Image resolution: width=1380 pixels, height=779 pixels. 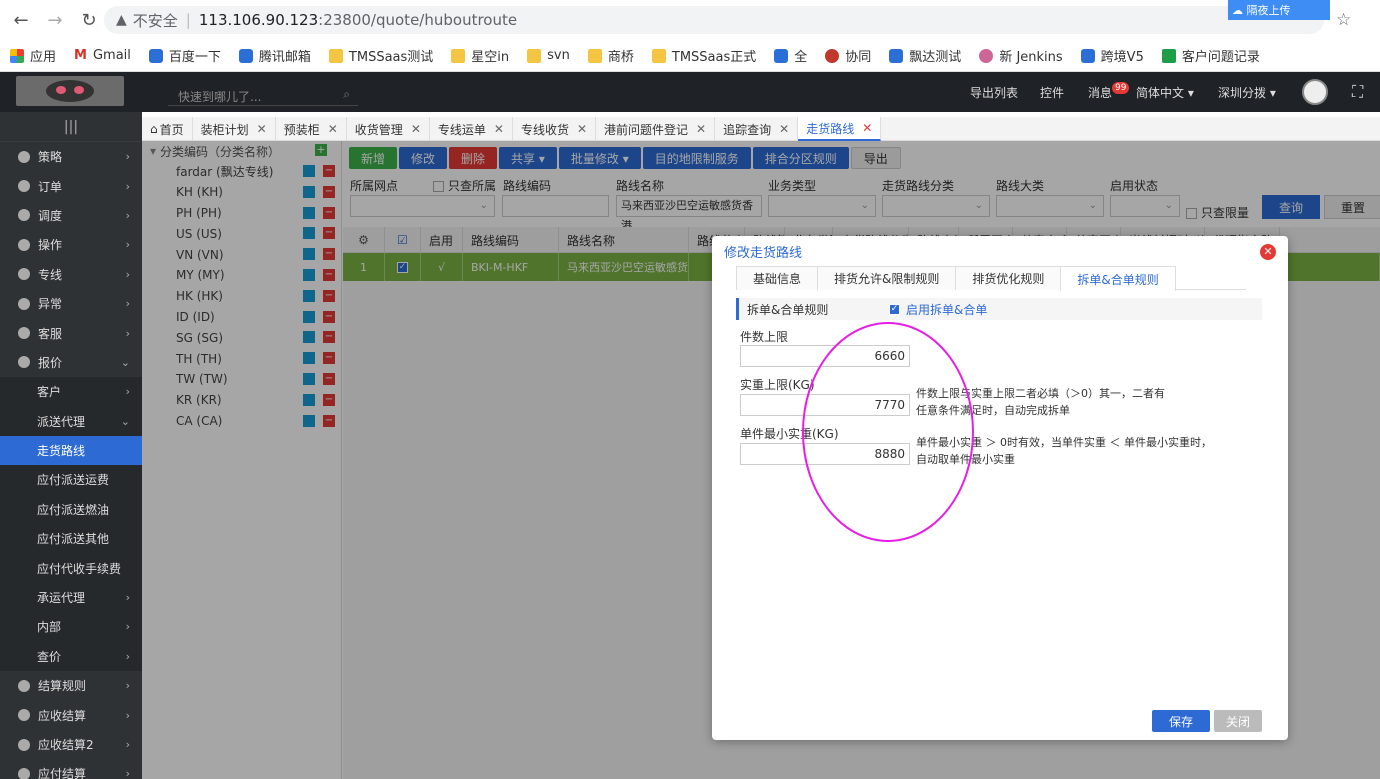 I want to click on sidebar-item: 承运代理 ›, so click(x=71, y=597).